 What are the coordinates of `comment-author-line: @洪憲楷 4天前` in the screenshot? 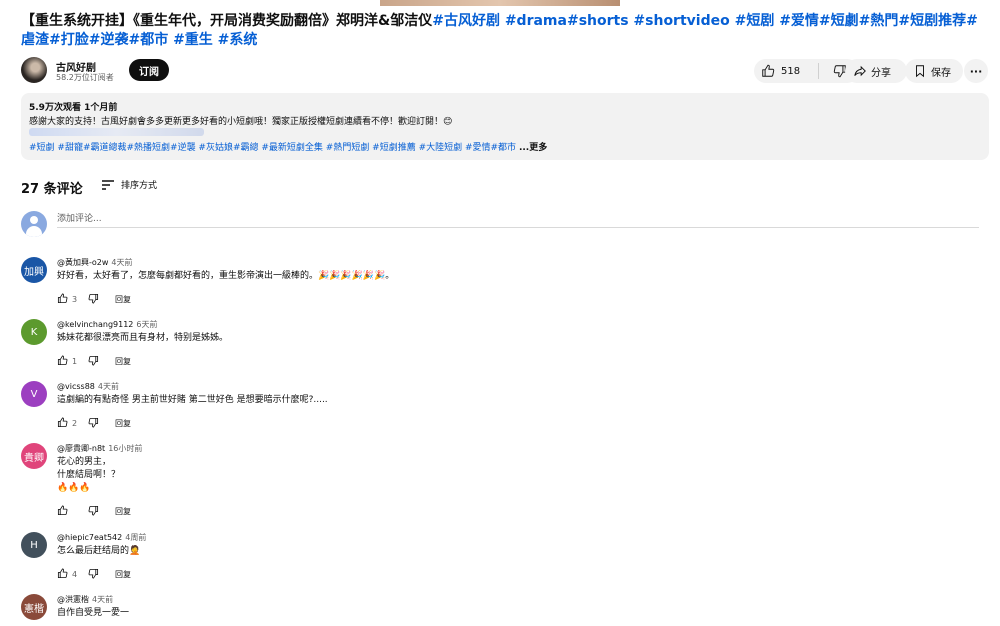 It's located at (85, 599).